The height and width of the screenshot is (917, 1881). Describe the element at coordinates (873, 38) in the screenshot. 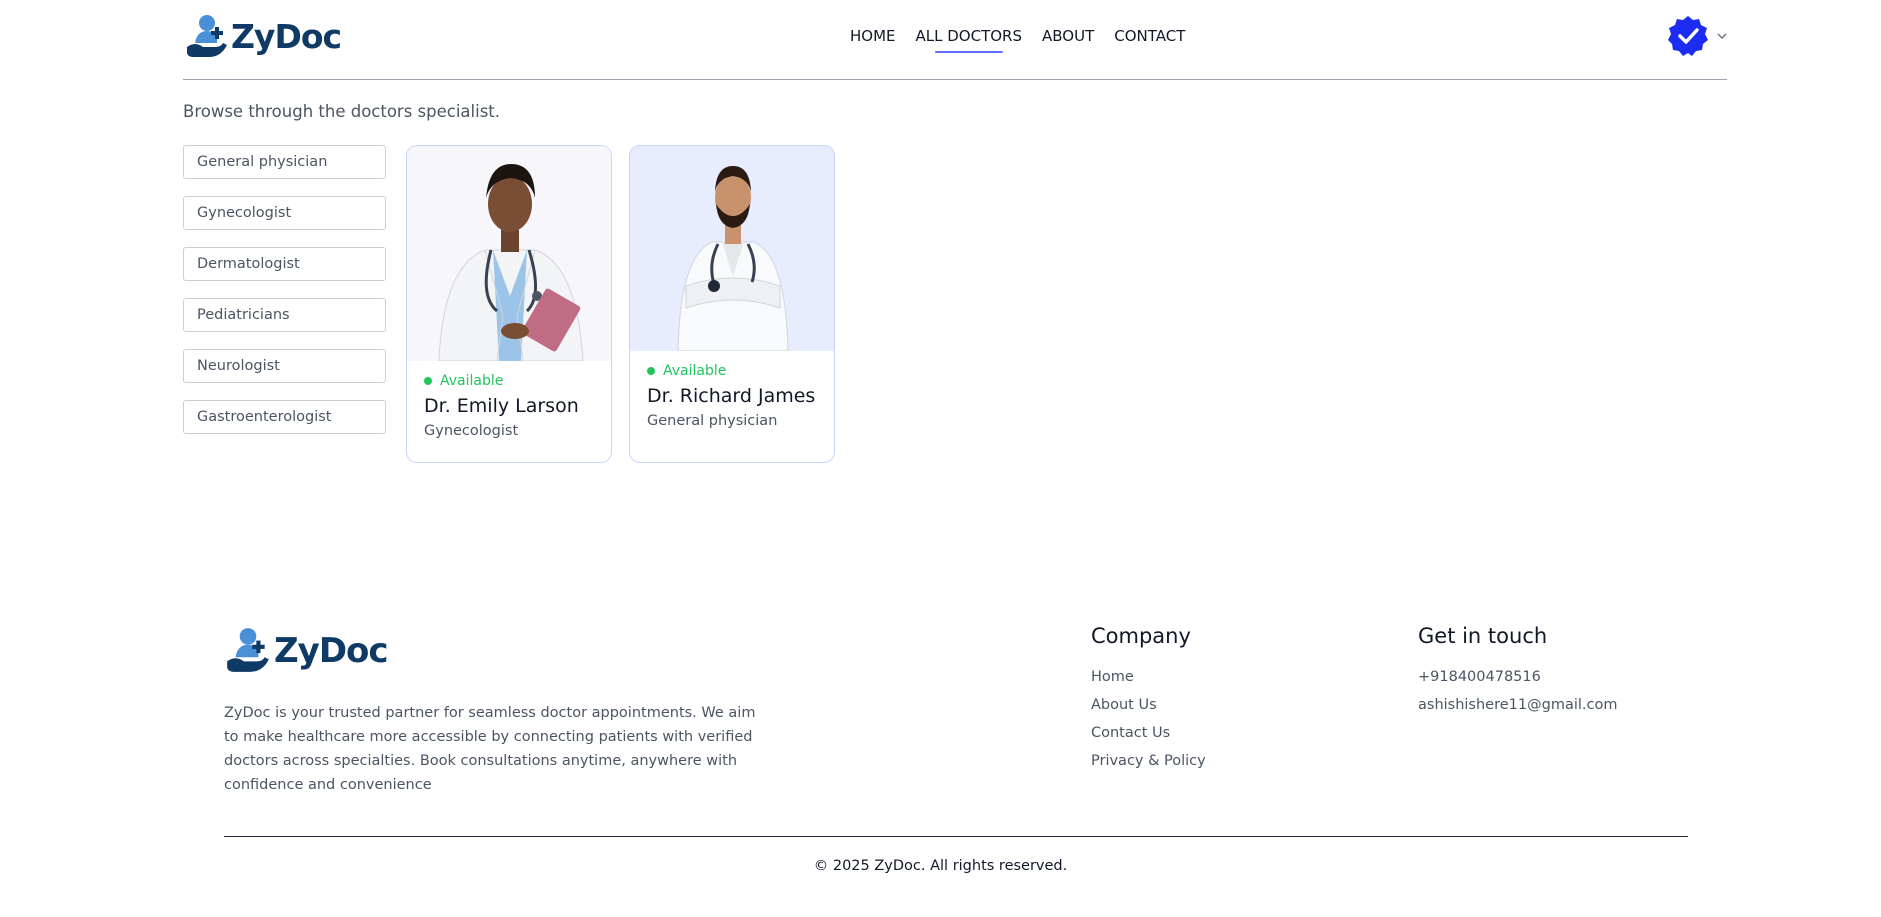

I see `nav-home: HOME` at that location.